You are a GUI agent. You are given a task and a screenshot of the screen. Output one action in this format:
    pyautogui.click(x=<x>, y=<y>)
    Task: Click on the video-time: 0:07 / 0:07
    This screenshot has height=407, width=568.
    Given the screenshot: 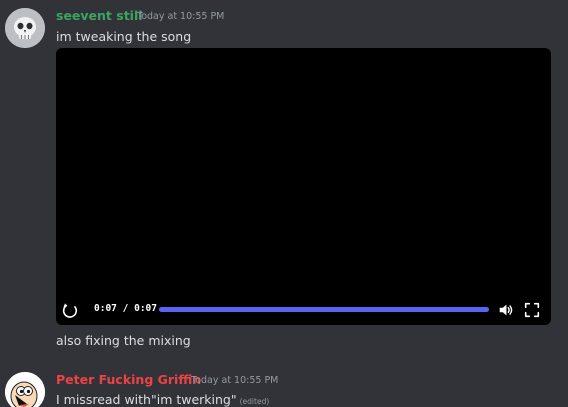 What is the action you would take?
    pyautogui.click(x=125, y=308)
    